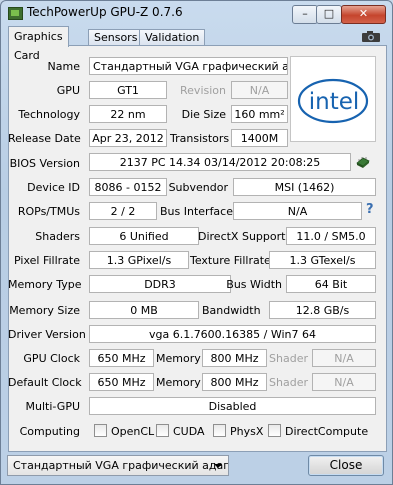 The image size is (393, 485). What do you see at coordinates (178, 358) in the screenshot?
I see `gpu-clock-memory-label: Memory` at bounding box center [178, 358].